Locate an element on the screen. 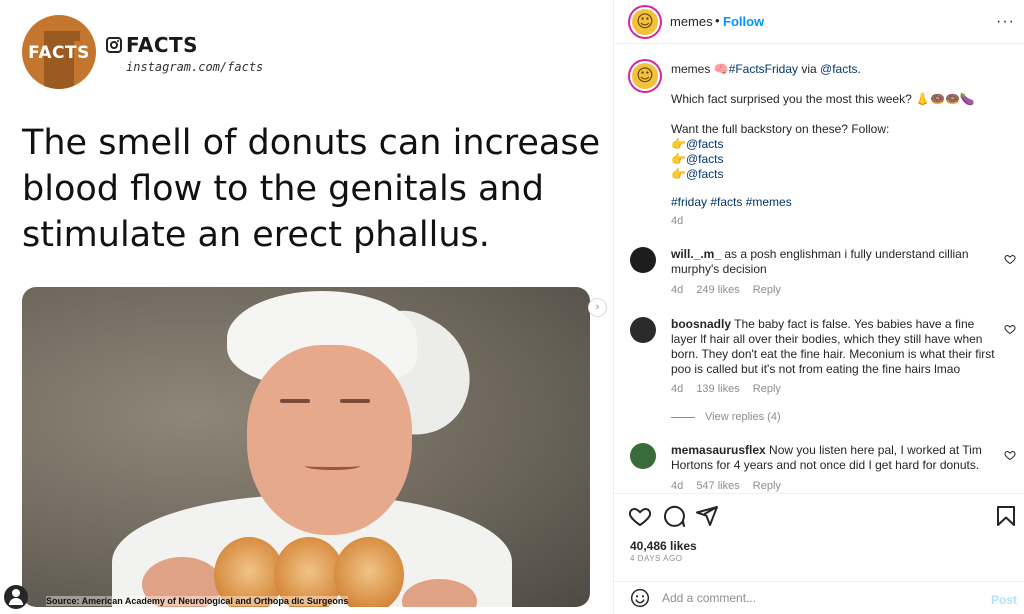 The width and height of the screenshot is (1024, 614). brand-name: FACTS is located at coordinates (162, 45).